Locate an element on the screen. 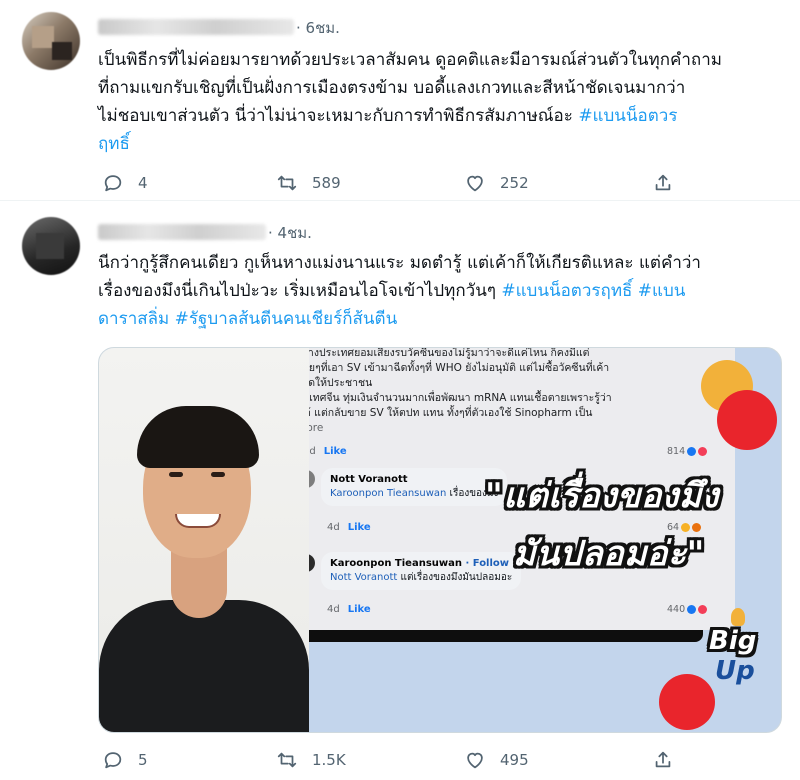  tweet-actions: 4 589 252 is located at coordinates (398, 187).